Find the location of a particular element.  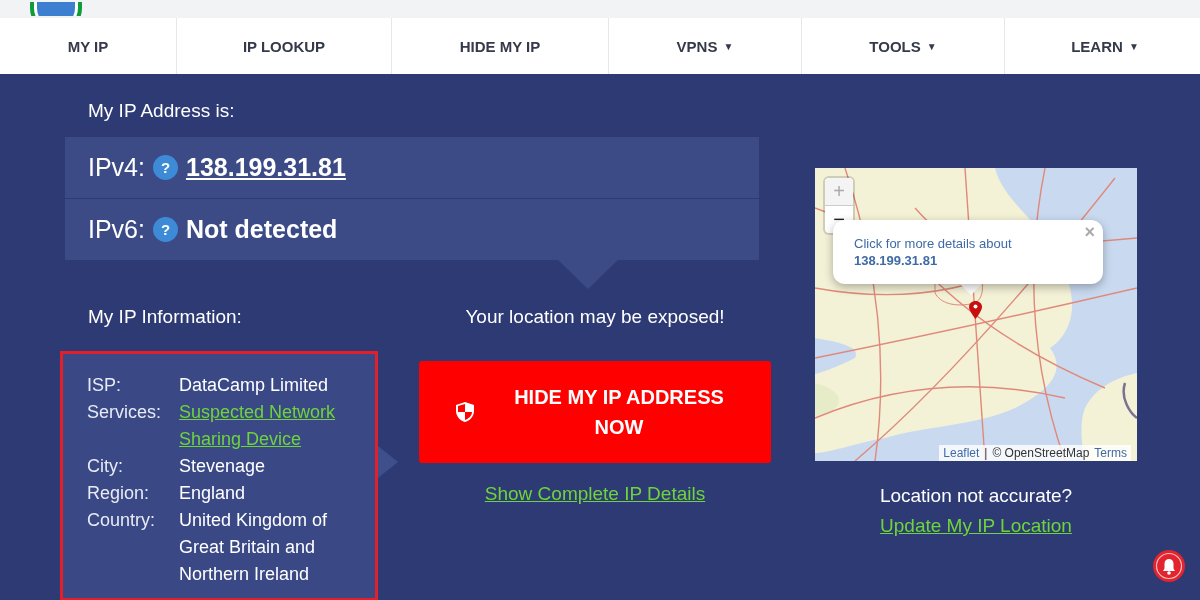

info-value: England is located at coordinates (212, 493).